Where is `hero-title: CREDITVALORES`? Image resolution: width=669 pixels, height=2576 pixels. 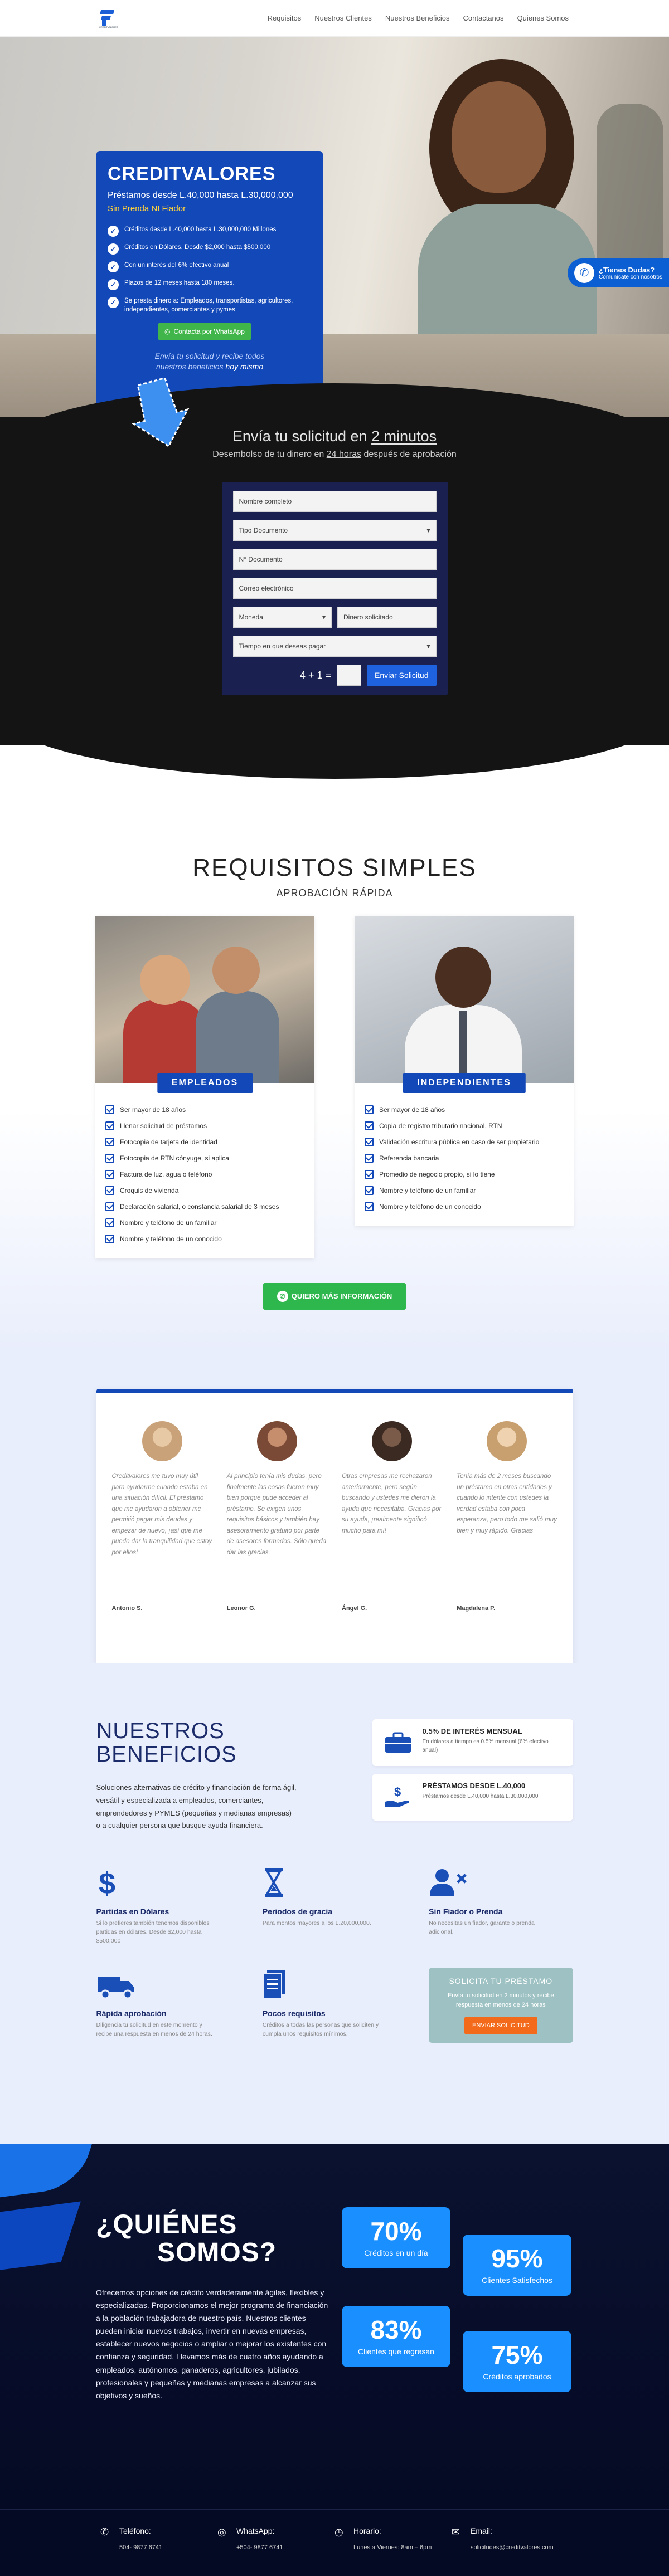 hero-title: CREDITVALORES is located at coordinates (192, 173).